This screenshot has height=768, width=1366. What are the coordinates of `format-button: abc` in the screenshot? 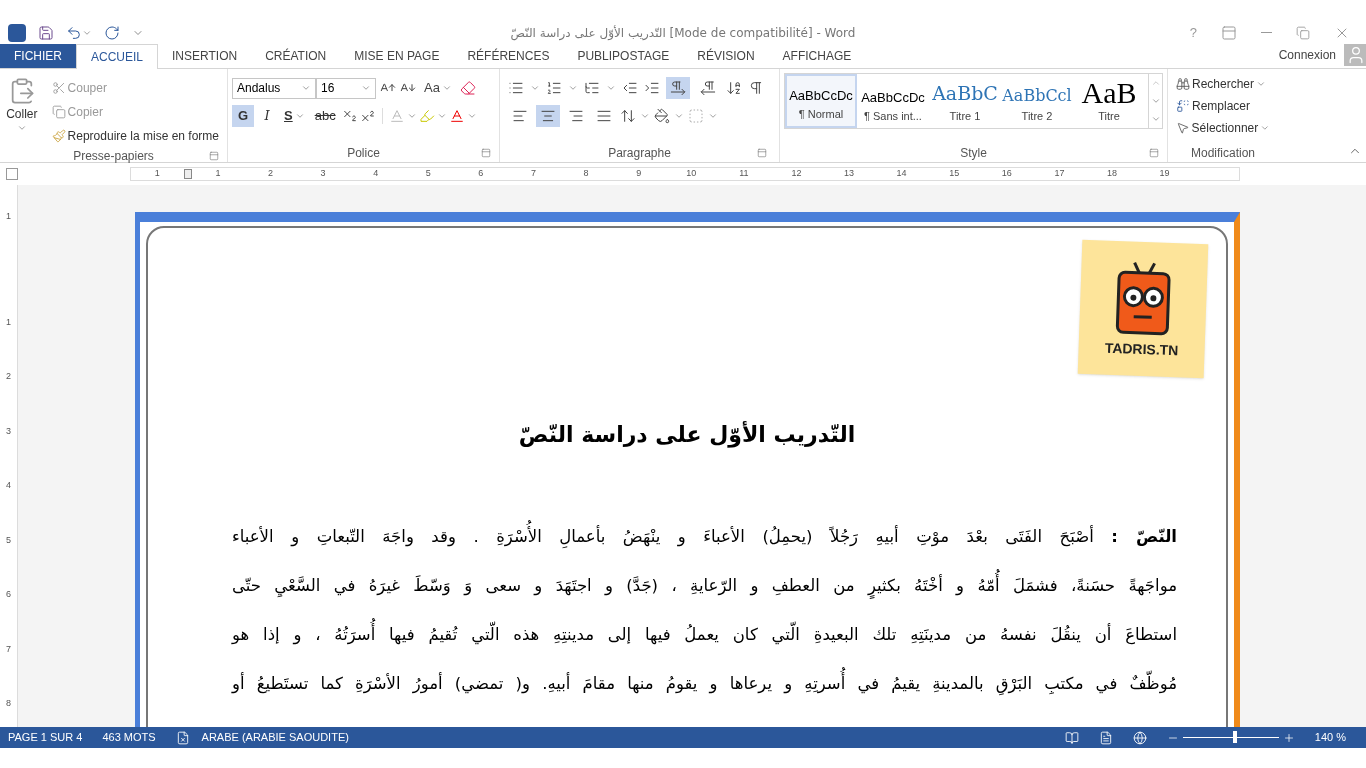 It's located at (325, 116).